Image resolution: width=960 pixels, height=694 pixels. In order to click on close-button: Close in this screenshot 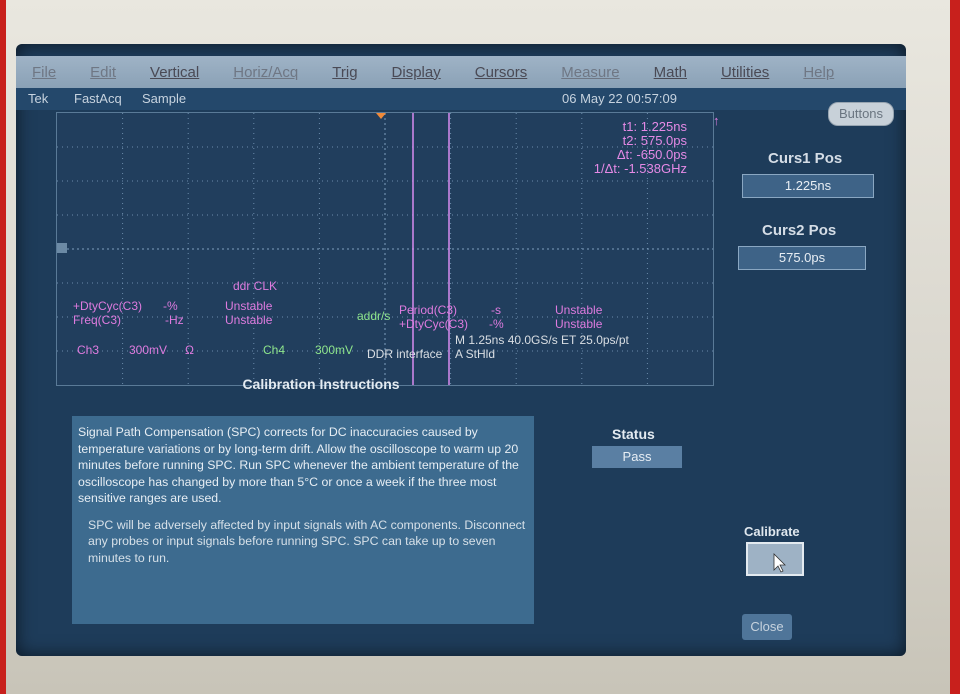, I will do `click(767, 627)`.